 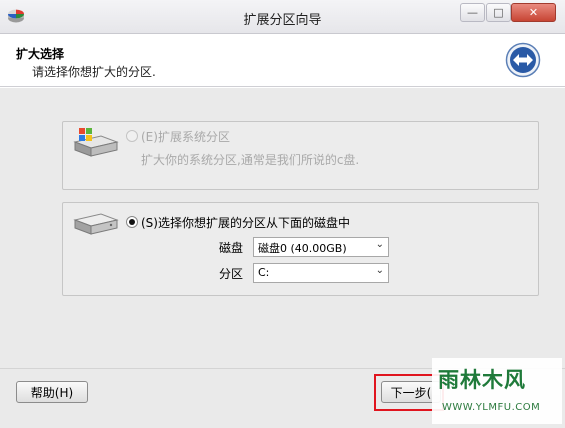 I want to click on title-bar: 扩展分区向导 — □ ✕, so click(x=282, y=17).